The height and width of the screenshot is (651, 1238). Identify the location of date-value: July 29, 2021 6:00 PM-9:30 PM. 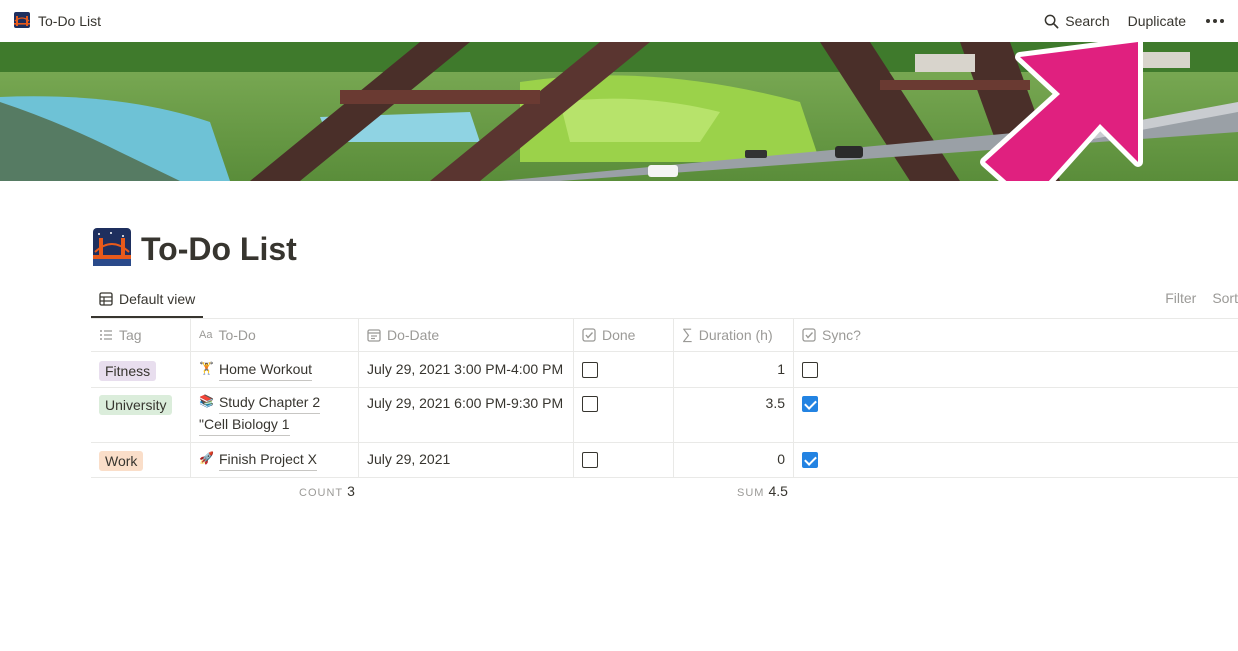
(465, 403).